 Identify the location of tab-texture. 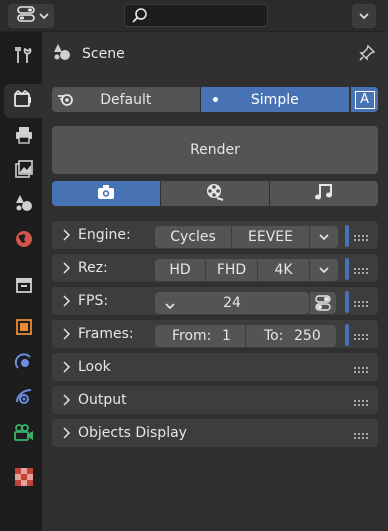
(24, 479).